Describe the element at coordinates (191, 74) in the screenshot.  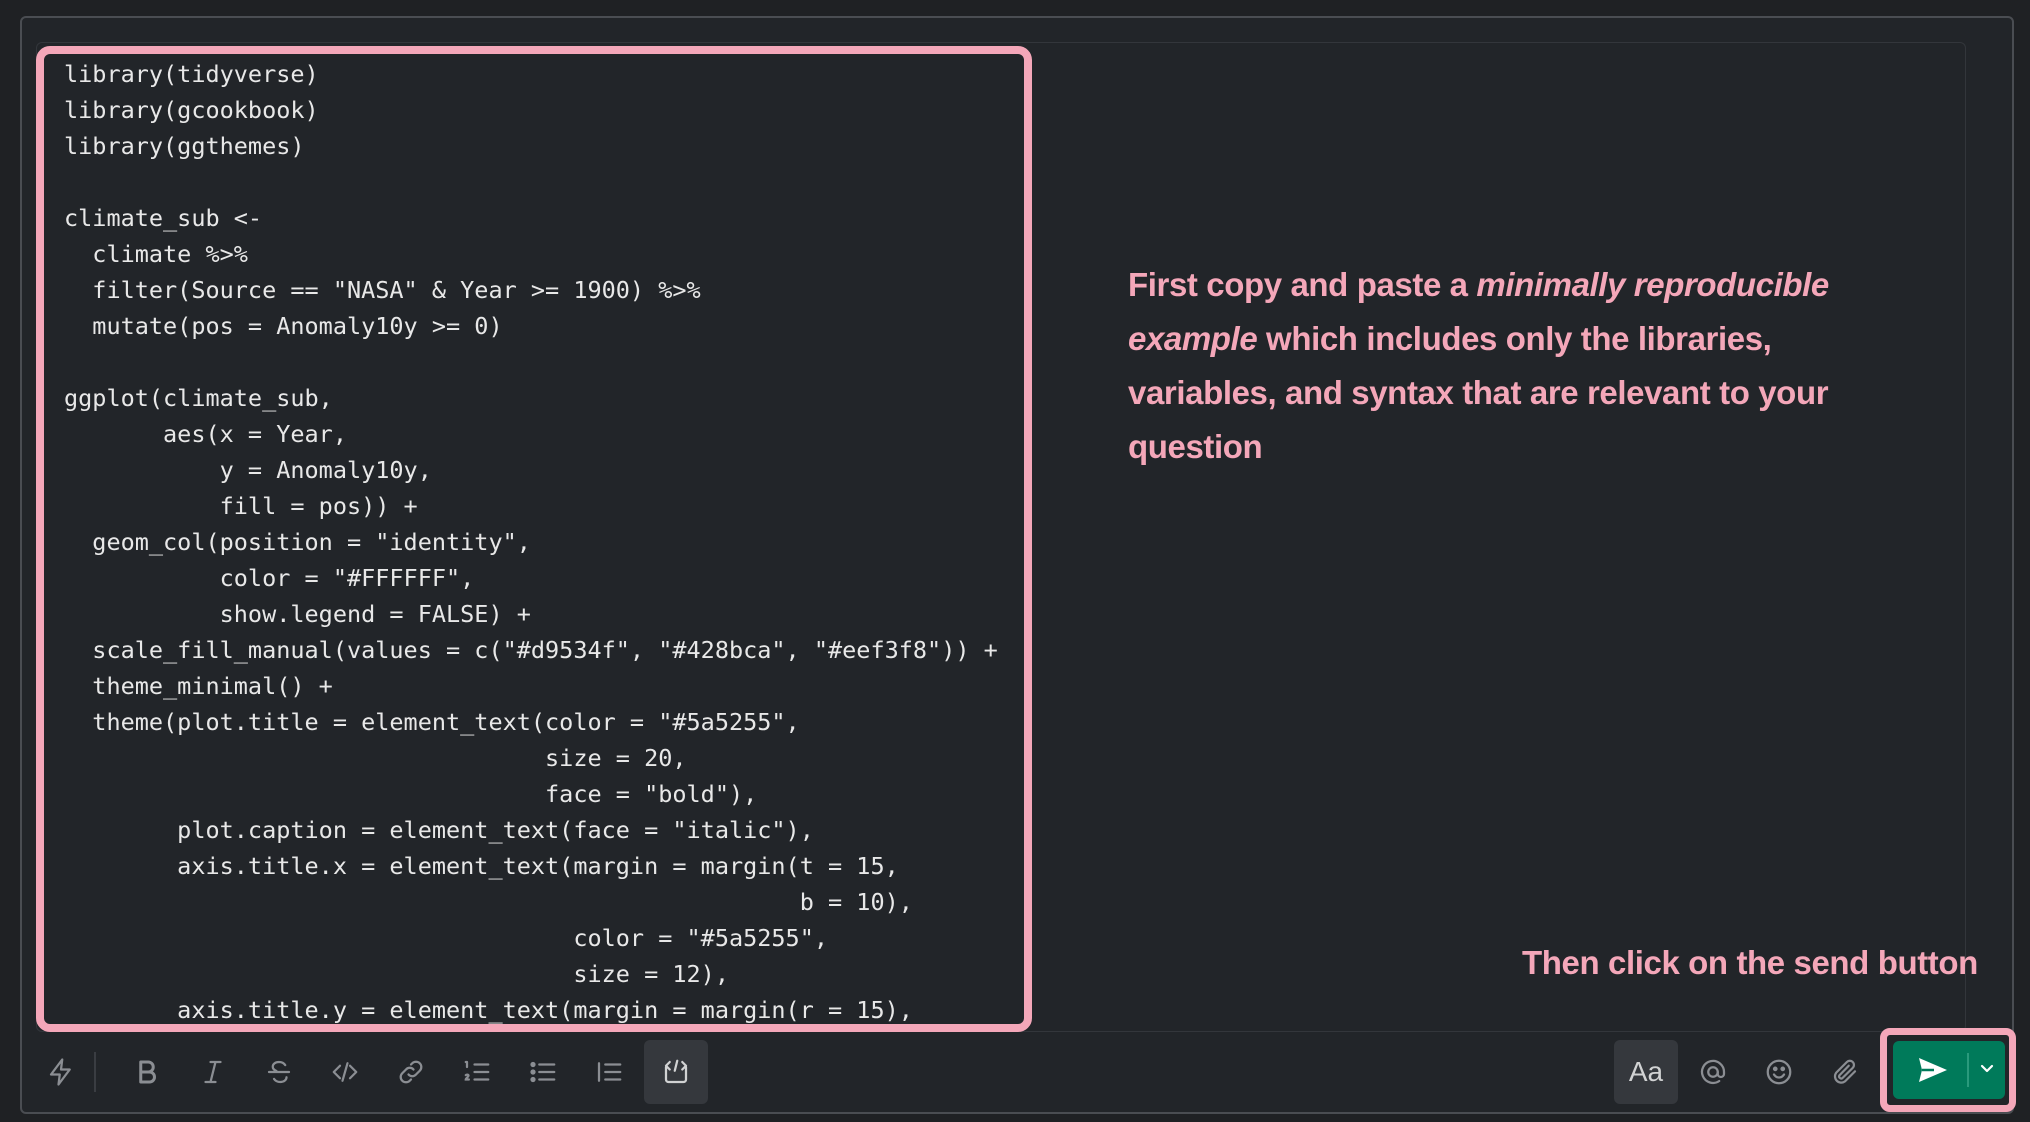
I see `code-line: library(tidyverse)` at that location.